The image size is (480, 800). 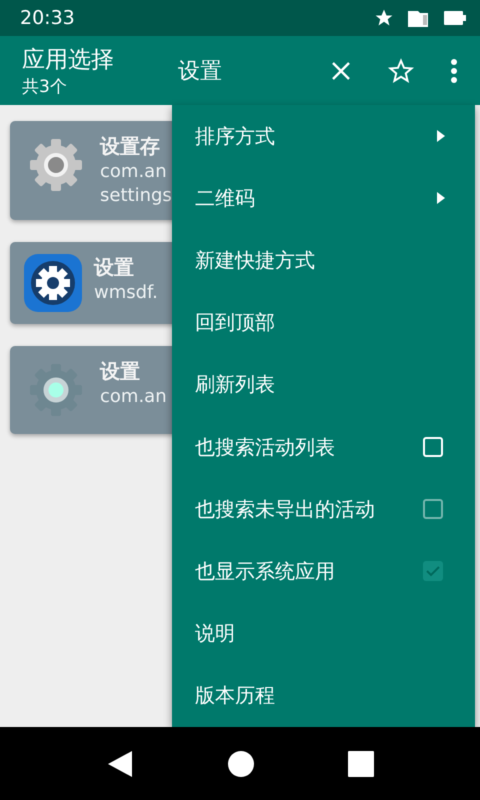 What do you see at coordinates (455, 18) in the screenshot?
I see `battery-icon` at bounding box center [455, 18].